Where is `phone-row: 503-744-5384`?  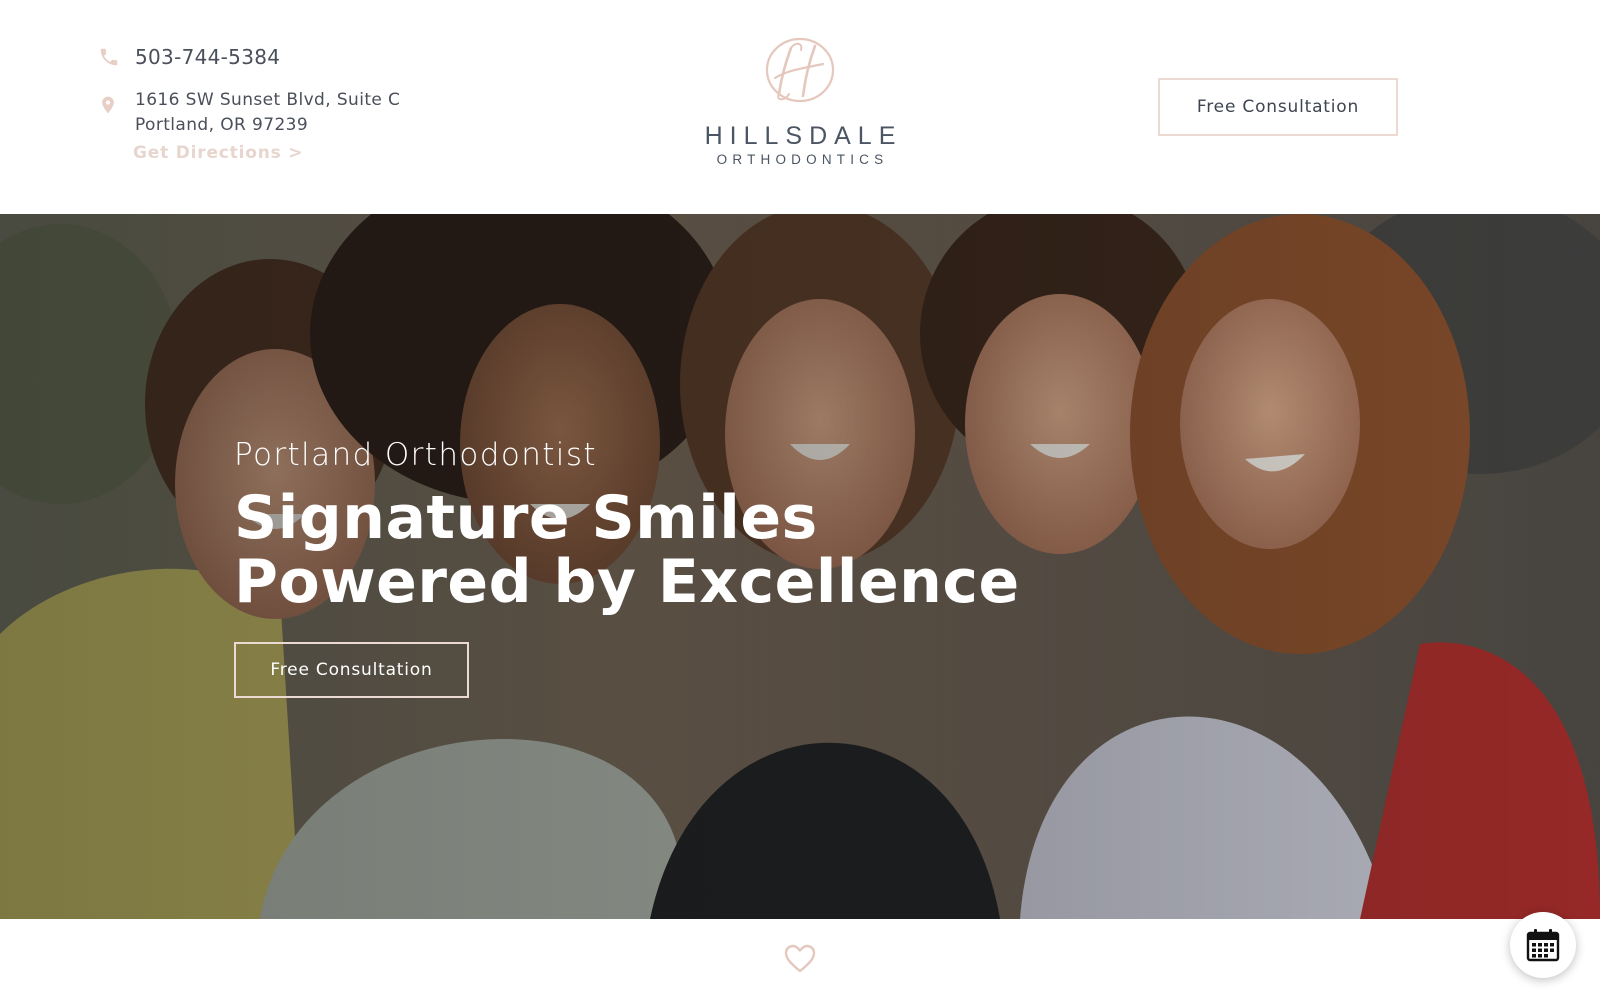
phone-row: 503-744-5384 is located at coordinates (249, 57).